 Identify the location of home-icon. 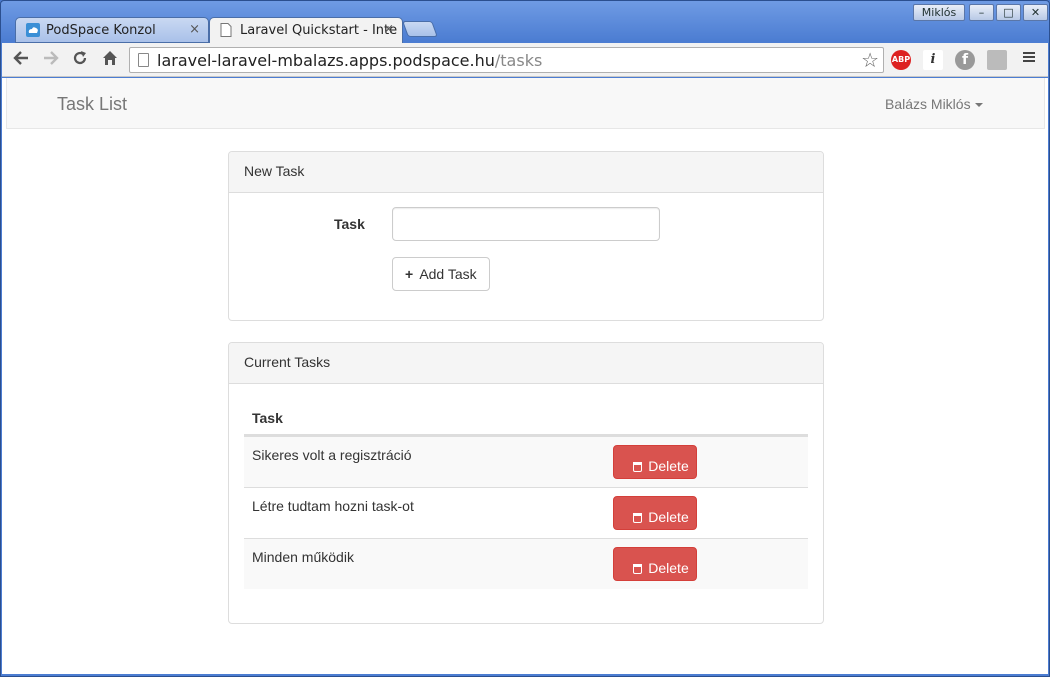
(110, 60).